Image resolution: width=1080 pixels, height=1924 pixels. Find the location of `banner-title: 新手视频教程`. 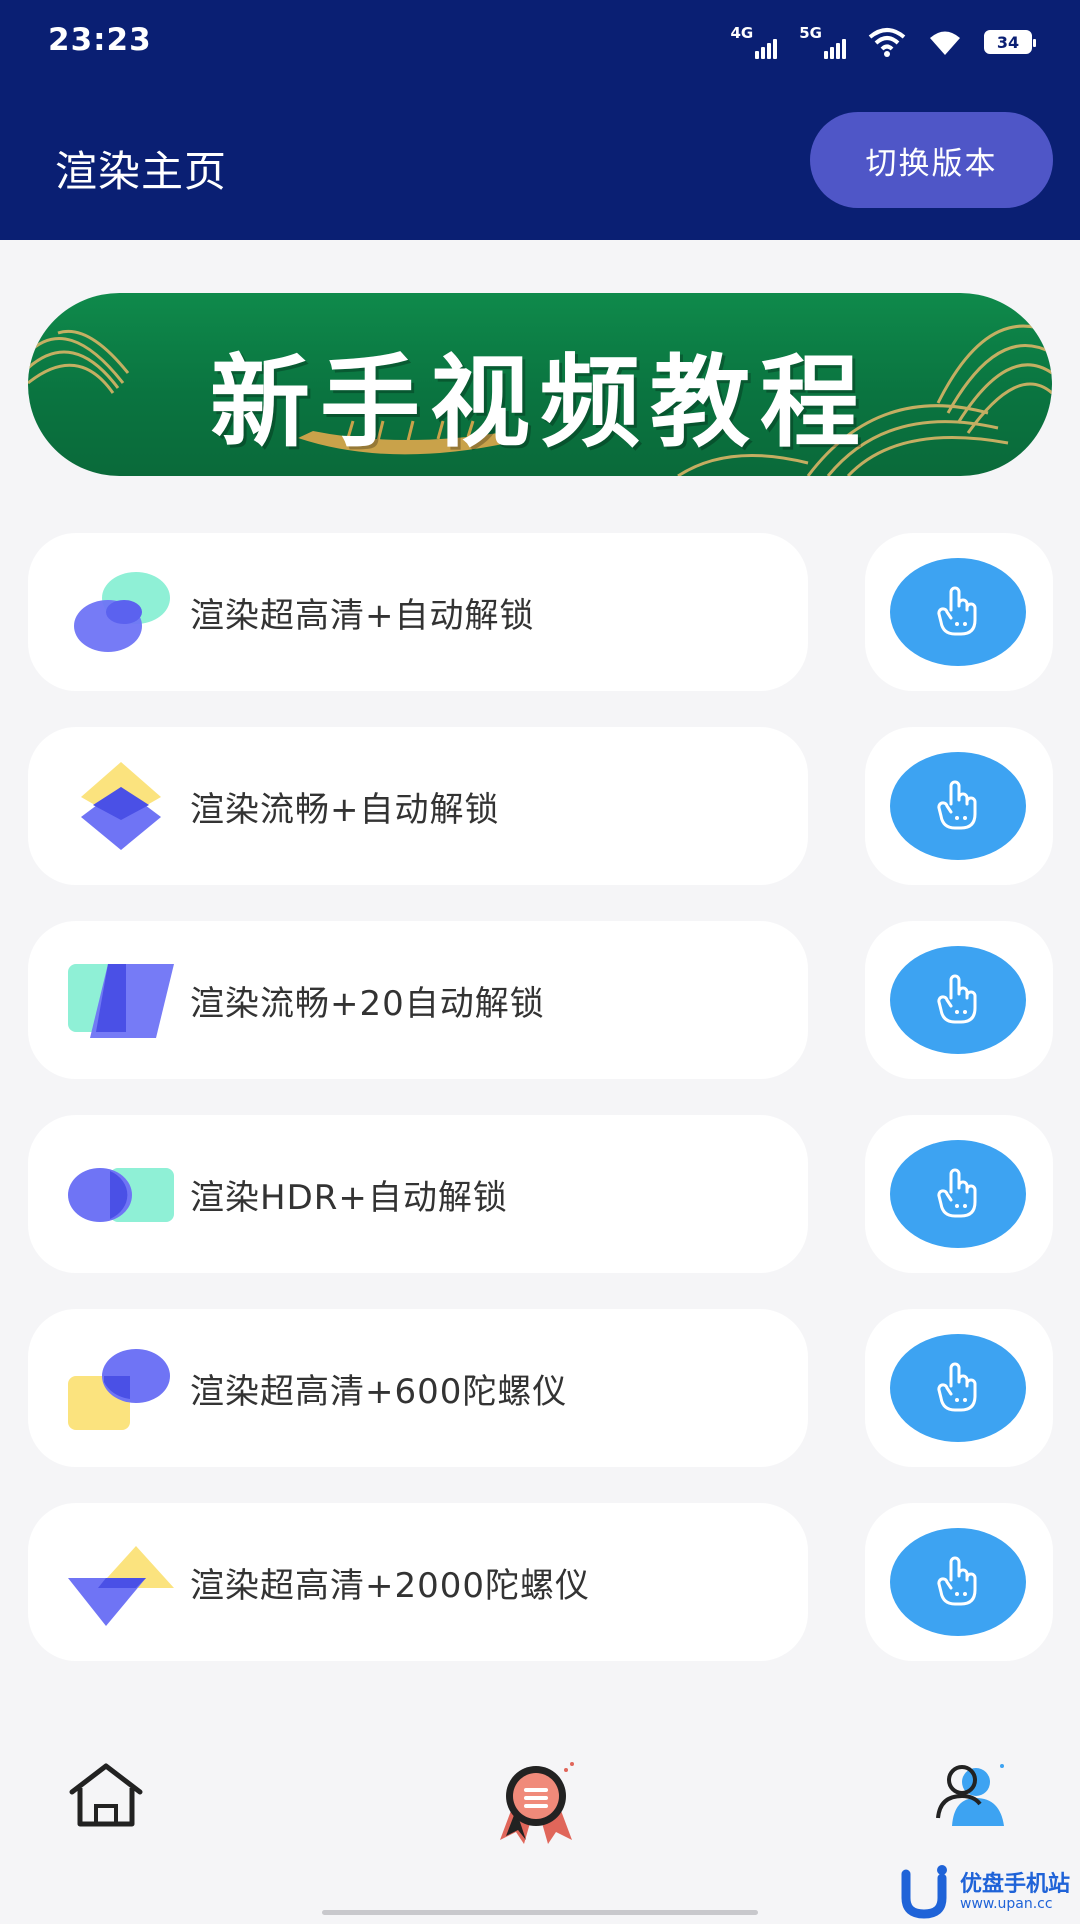

banner-title: 新手视频教程 is located at coordinates (540, 402).